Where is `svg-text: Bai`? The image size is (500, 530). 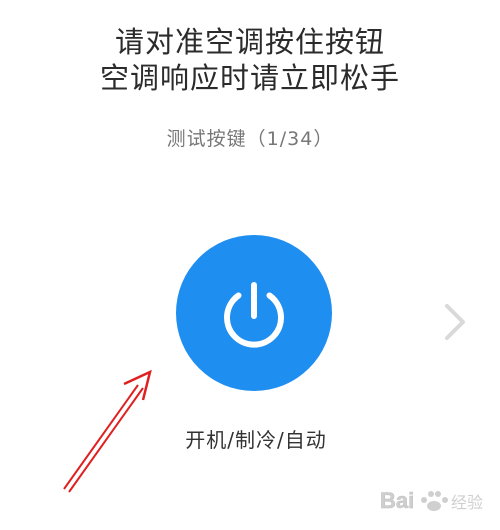 svg-text: Bai is located at coordinates (397, 500).